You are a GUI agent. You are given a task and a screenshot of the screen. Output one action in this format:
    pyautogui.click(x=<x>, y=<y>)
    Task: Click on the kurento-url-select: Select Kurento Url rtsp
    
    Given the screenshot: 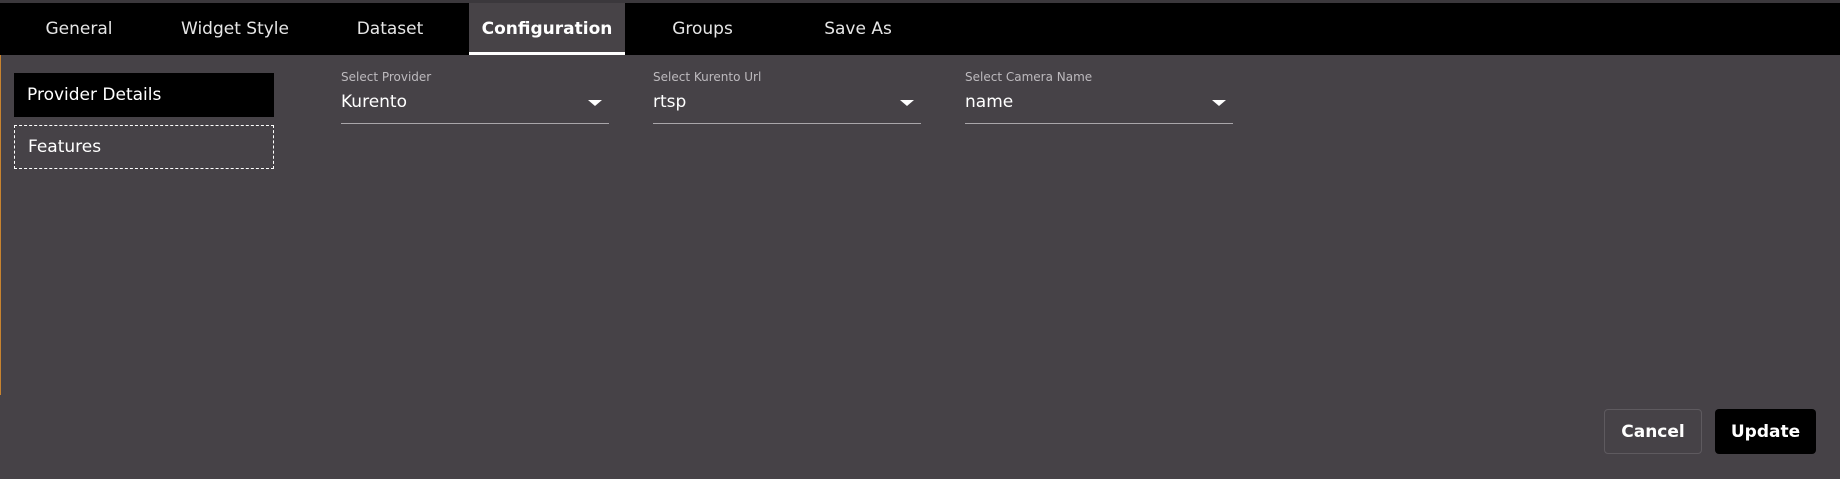 What is the action you would take?
    pyautogui.click(x=787, y=97)
    